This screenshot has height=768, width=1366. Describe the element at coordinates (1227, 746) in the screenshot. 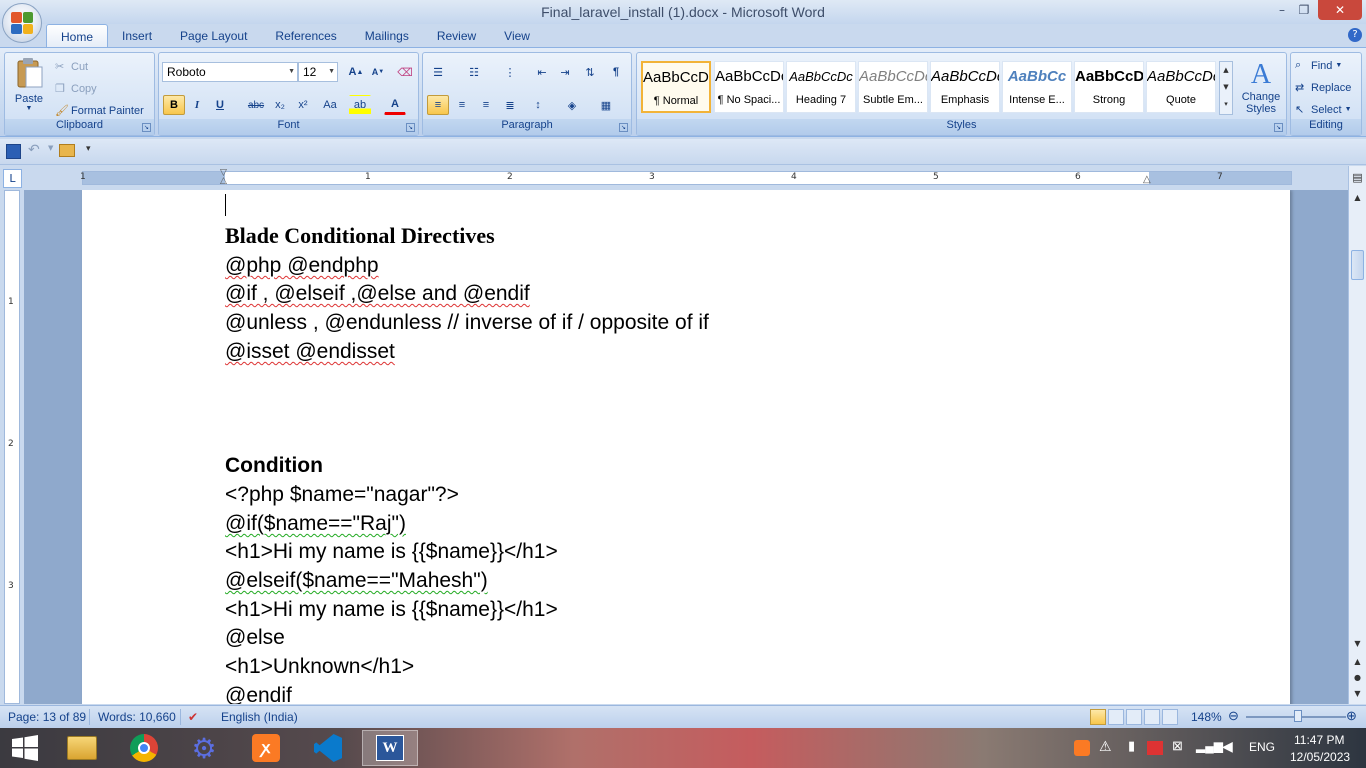

I see `volume-icon: ◀` at that location.